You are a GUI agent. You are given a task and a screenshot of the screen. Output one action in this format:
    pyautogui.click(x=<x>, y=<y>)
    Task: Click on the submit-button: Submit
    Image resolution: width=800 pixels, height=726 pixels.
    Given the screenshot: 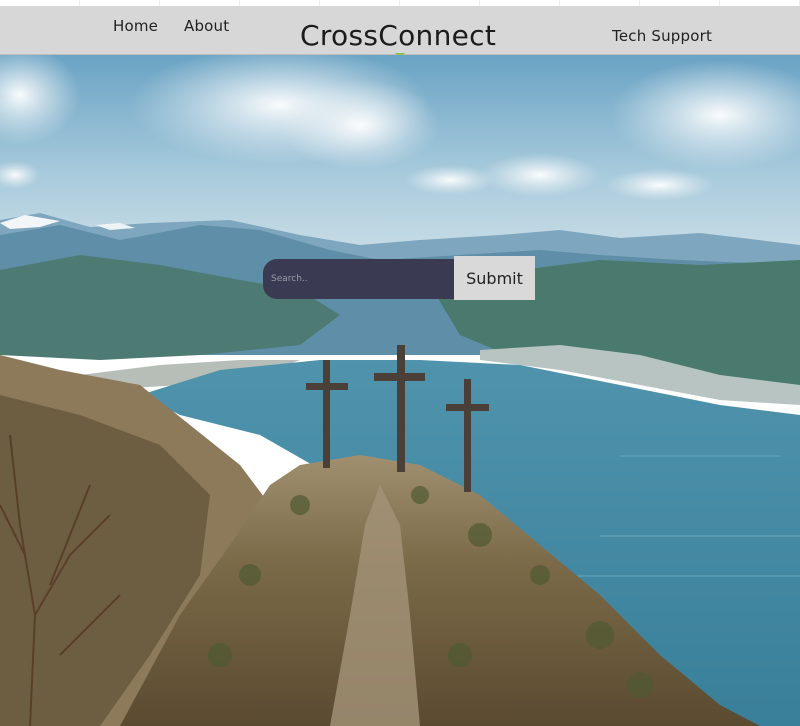 What is the action you would take?
    pyautogui.click(x=494, y=278)
    